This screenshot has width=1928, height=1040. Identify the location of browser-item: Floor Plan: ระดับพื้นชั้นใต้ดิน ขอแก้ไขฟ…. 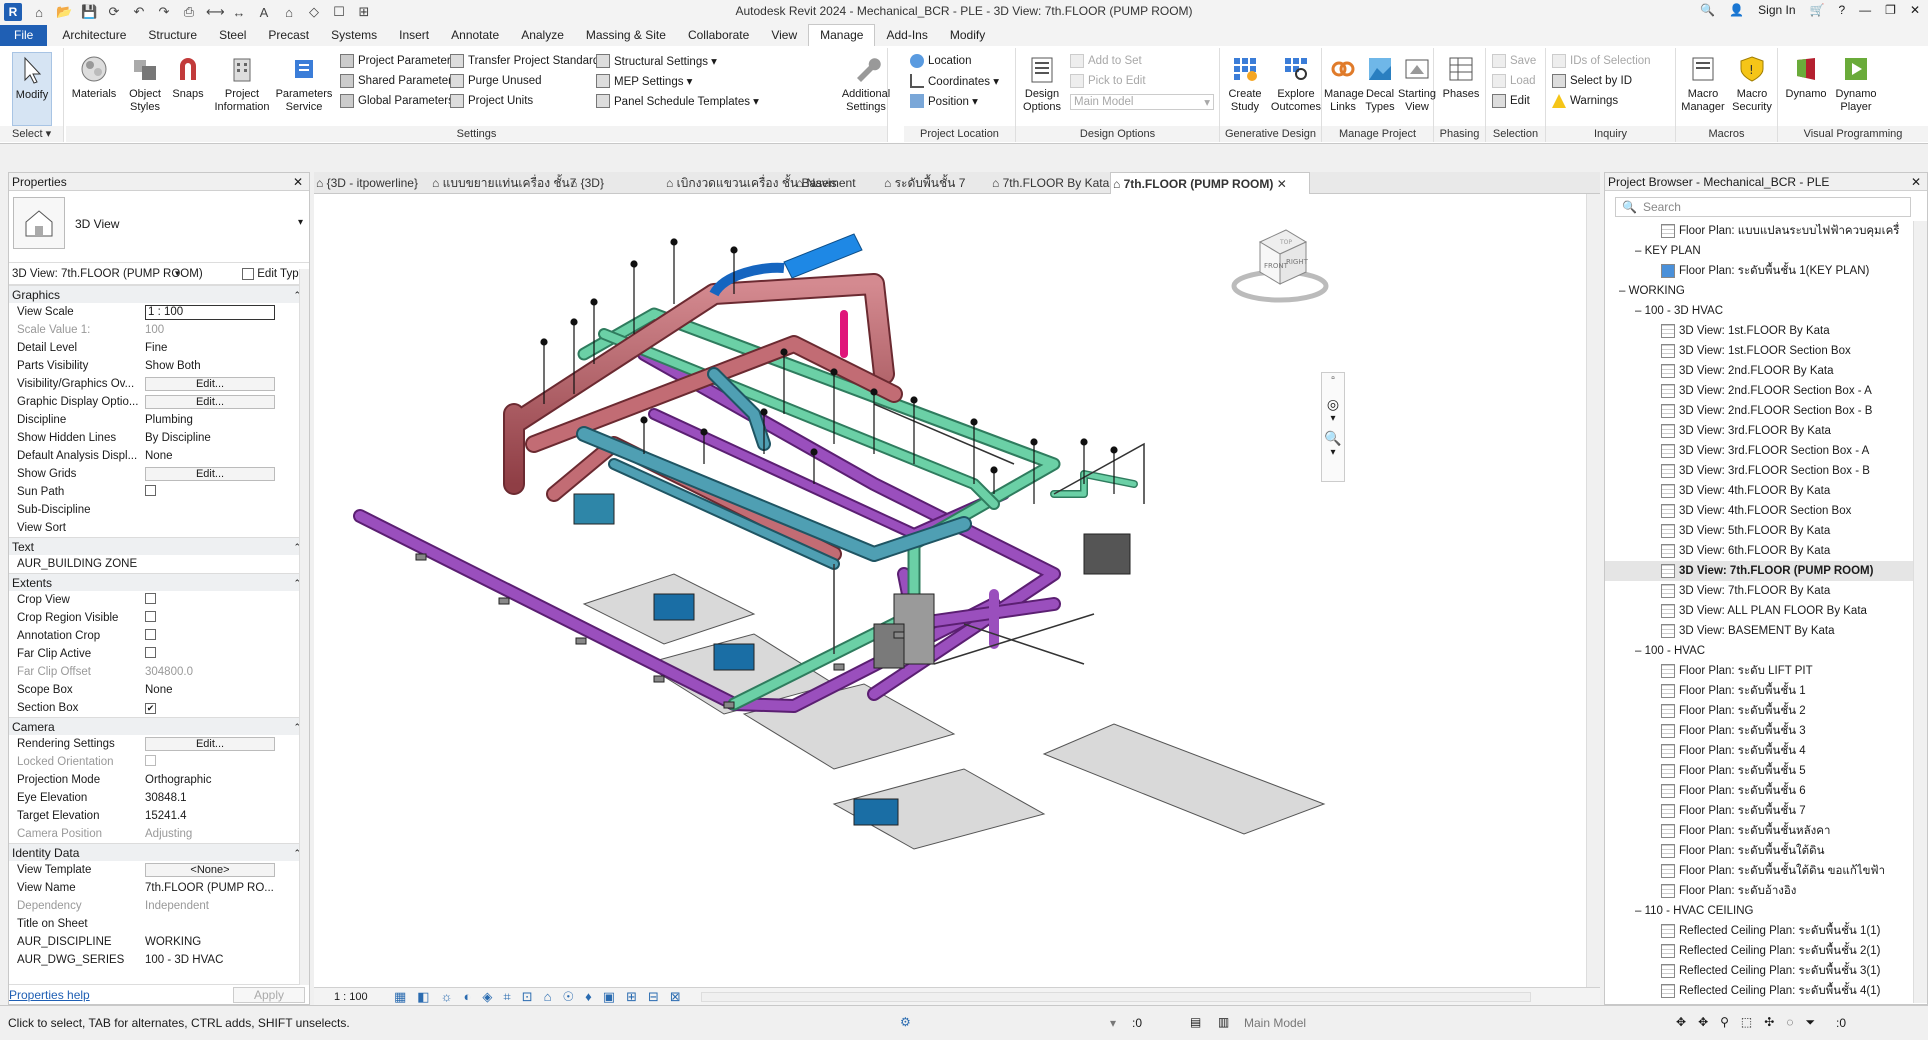
(1759, 871).